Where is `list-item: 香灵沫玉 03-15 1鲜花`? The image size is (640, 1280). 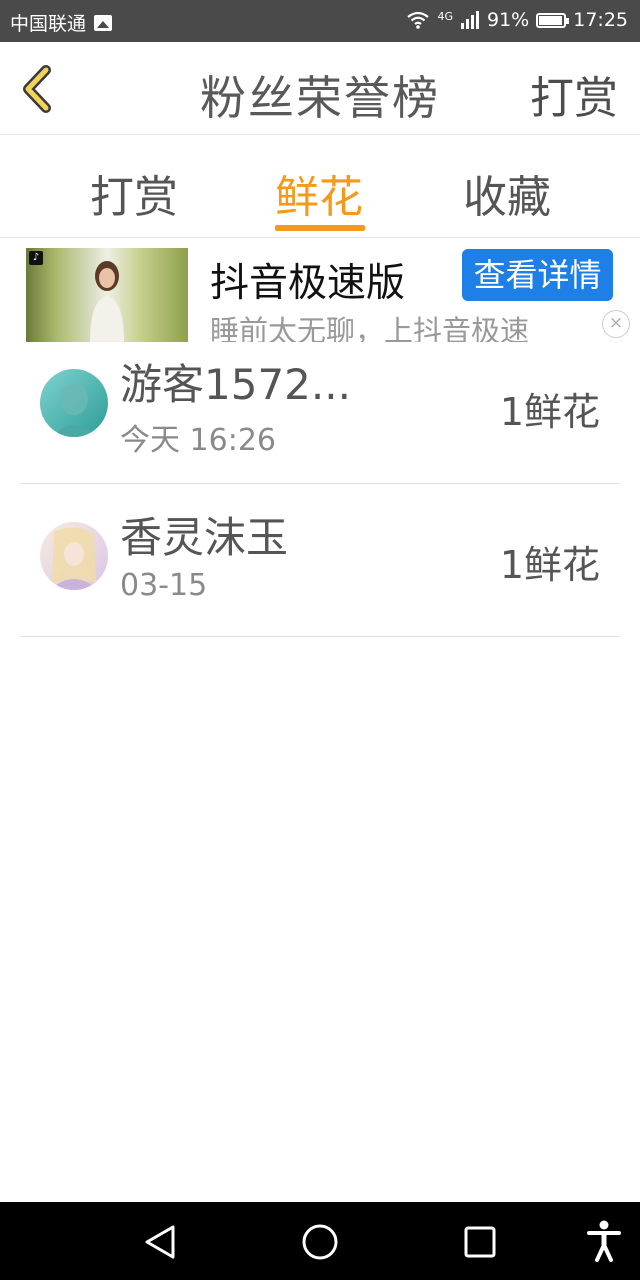
list-item: 香灵沫玉 03-15 1鲜花 is located at coordinates (320, 560).